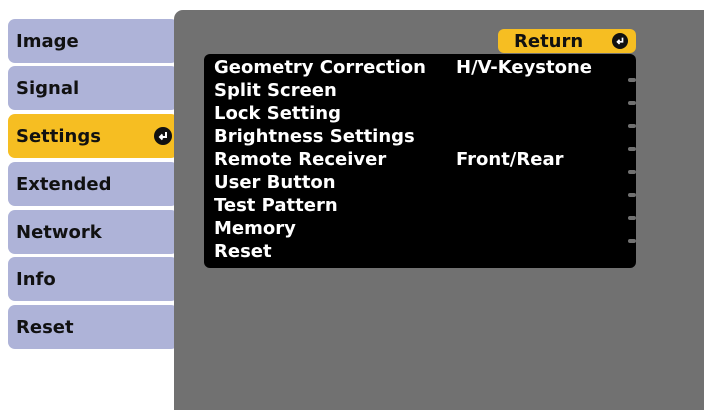 The height and width of the screenshot is (410, 704). What do you see at coordinates (36, 279) in the screenshot?
I see `tab-label: Info` at bounding box center [36, 279].